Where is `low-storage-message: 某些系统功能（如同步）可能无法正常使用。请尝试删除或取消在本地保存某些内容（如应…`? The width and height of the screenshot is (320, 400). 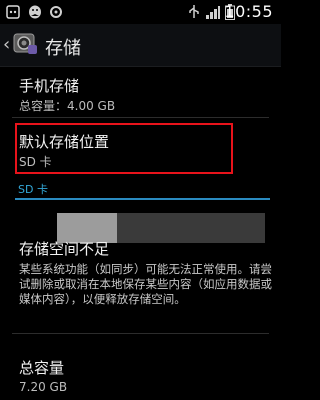 low-storage-message: 某些系统功能（如同步）可能无法正常使用。请尝试删除或取消在本地保存某些内容（如应… is located at coordinates (145, 284).